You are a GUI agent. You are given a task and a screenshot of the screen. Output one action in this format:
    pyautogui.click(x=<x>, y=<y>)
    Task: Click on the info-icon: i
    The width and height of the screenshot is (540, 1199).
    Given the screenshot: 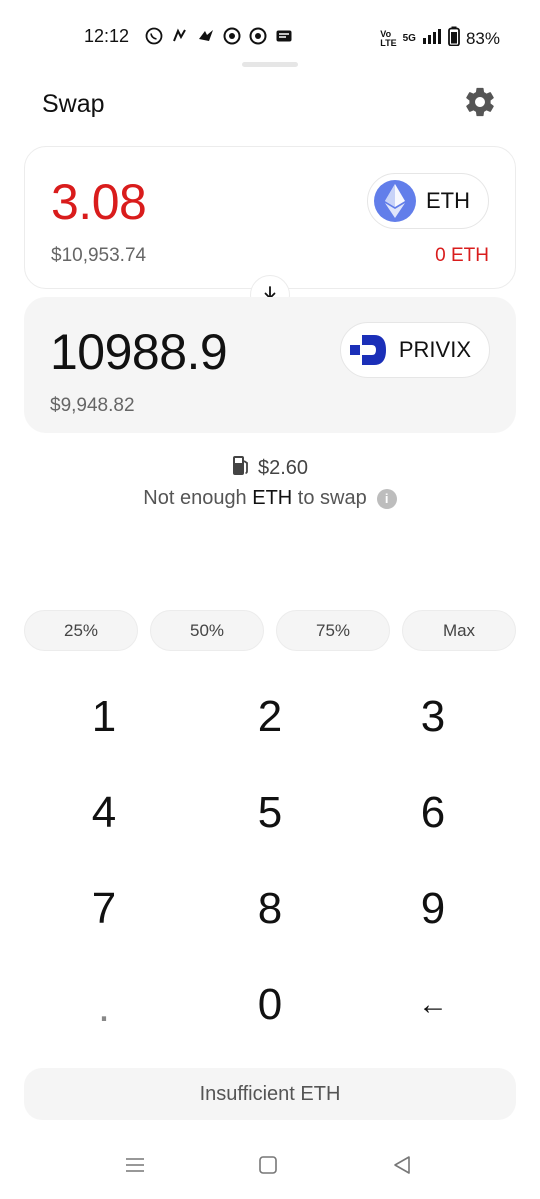 What is the action you would take?
    pyautogui.click(x=386, y=498)
    